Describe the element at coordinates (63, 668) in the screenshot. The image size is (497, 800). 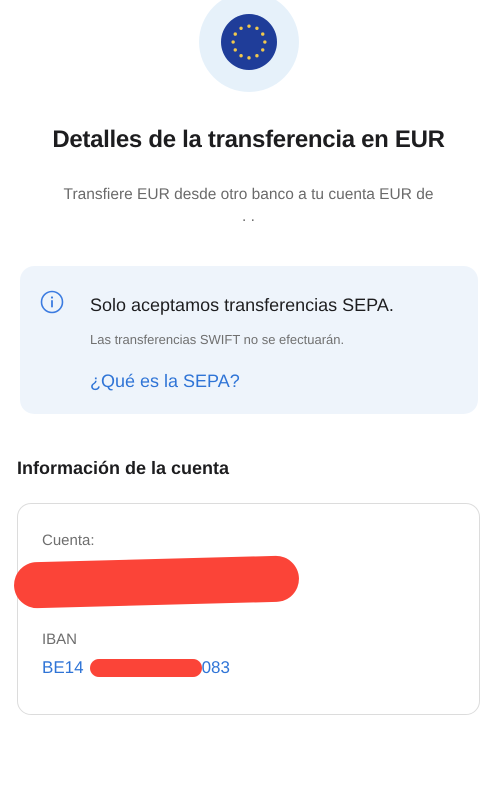
I see `iban-start: BE14` at that location.